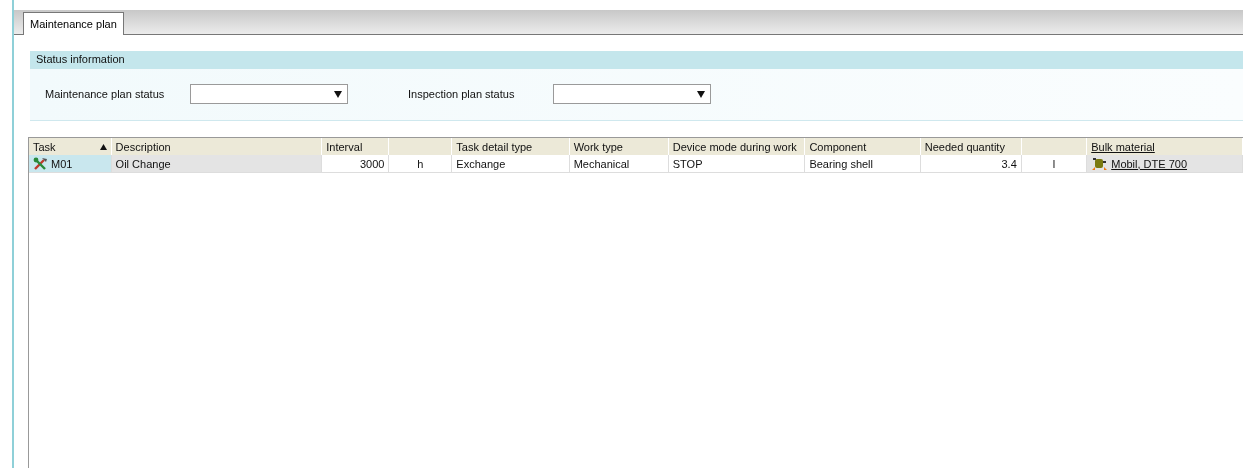 This screenshot has width=1243, height=468. What do you see at coordinates (1100, 163) in the screenshot?
I see `oil-barrel-icon` at bounding box center [1100, 163].